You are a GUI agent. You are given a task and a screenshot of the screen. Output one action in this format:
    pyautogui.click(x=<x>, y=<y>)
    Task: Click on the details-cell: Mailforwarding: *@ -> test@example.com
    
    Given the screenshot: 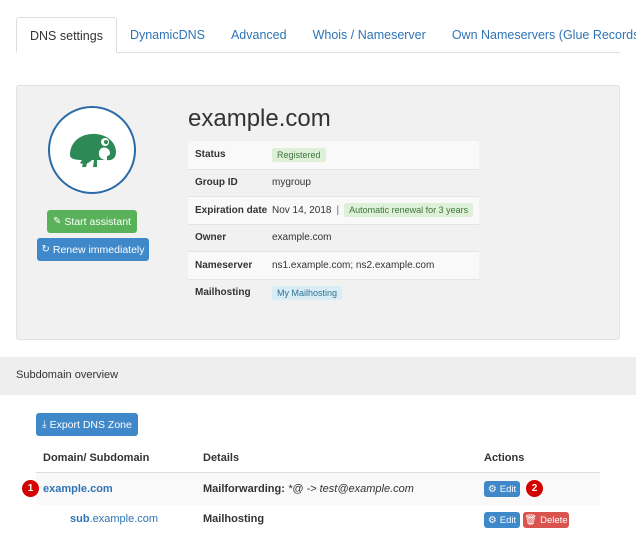 What is the action you would take?
    pyautogui.click(x=308, y=489)
    